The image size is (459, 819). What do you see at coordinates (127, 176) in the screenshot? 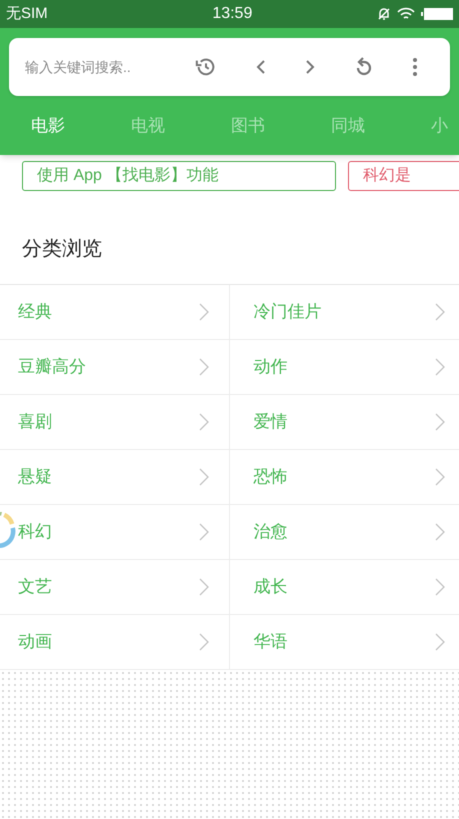
I see `promo-text: 使用 App 【找电影】功能` at bounding box center [127, 176].